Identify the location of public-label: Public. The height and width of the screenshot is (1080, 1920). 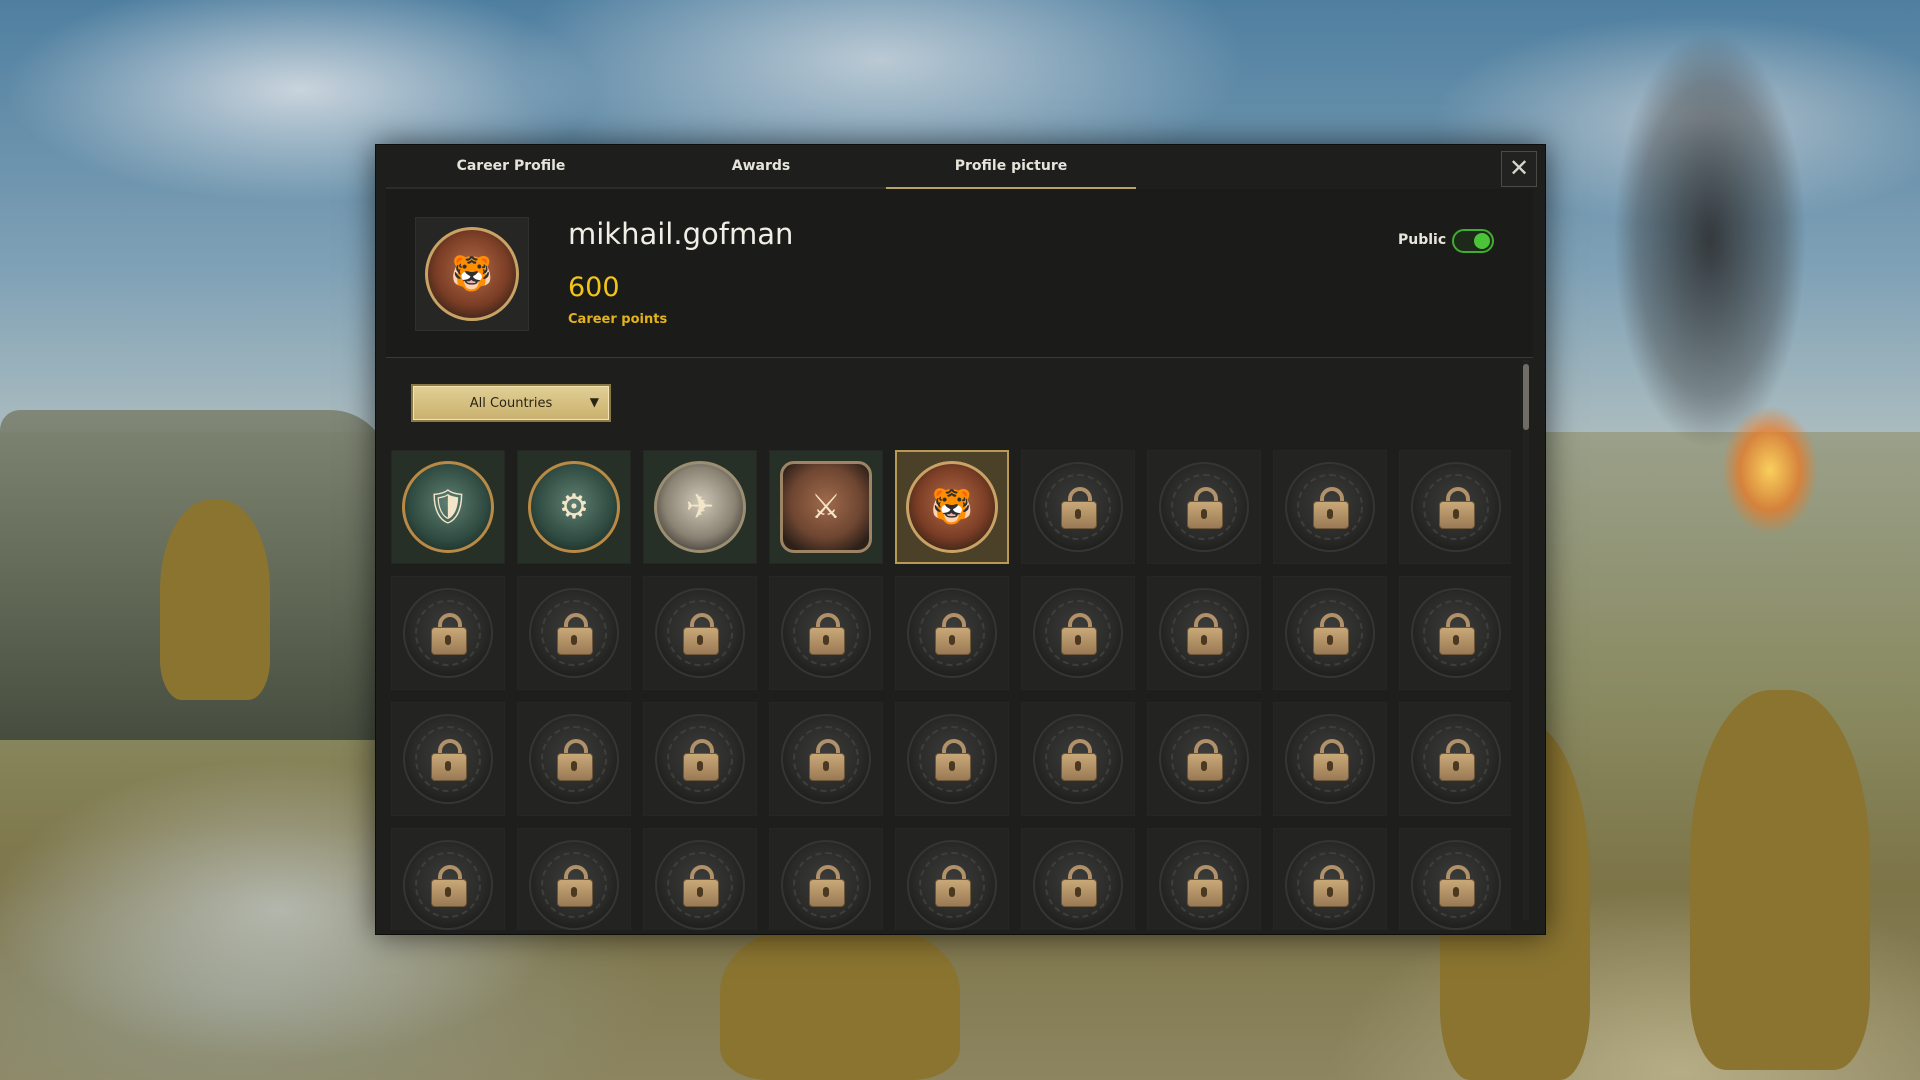
(1422, 240).